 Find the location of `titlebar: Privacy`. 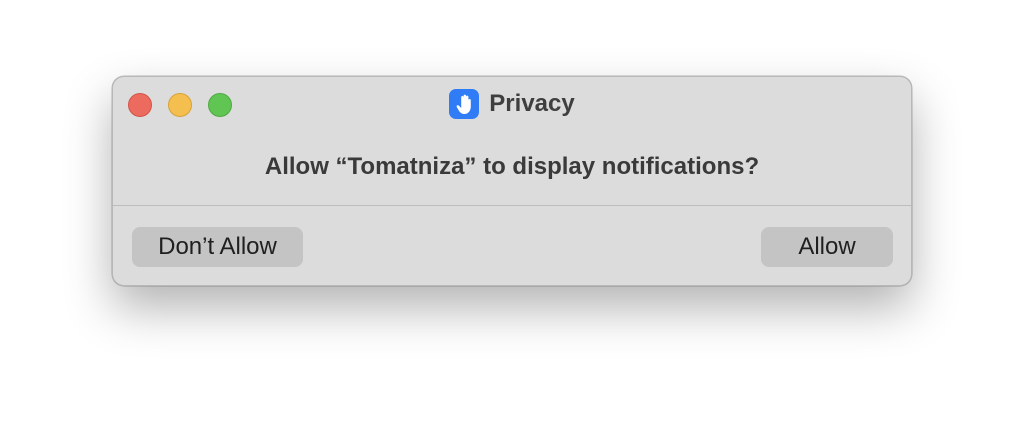

titlebar: Privacy is located at coordinates (512, 104).